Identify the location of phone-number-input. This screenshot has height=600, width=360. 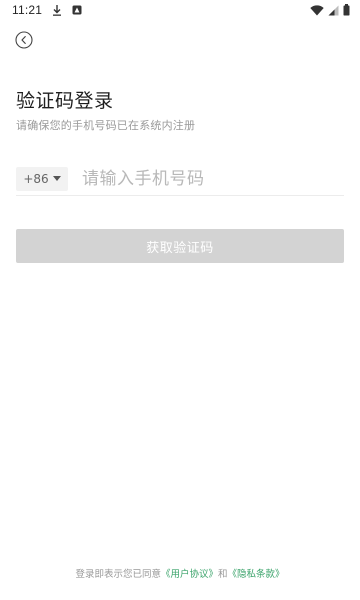
(213, 178).